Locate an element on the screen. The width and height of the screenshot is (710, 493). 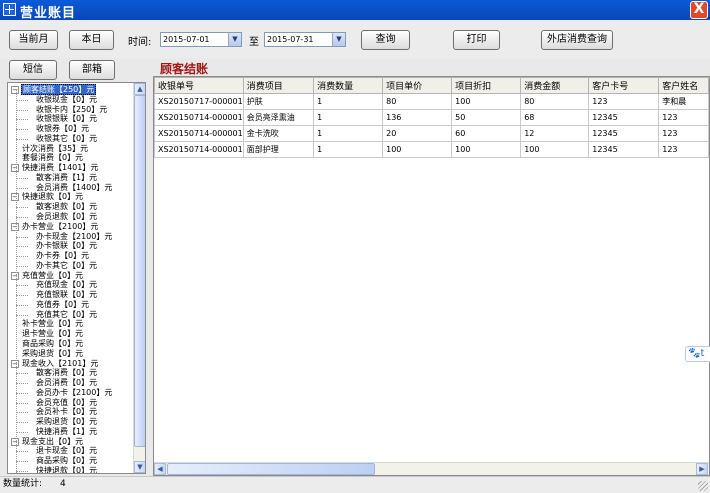
tree-node: 套餐消费【0】元 is located at coordinates (52, 158).